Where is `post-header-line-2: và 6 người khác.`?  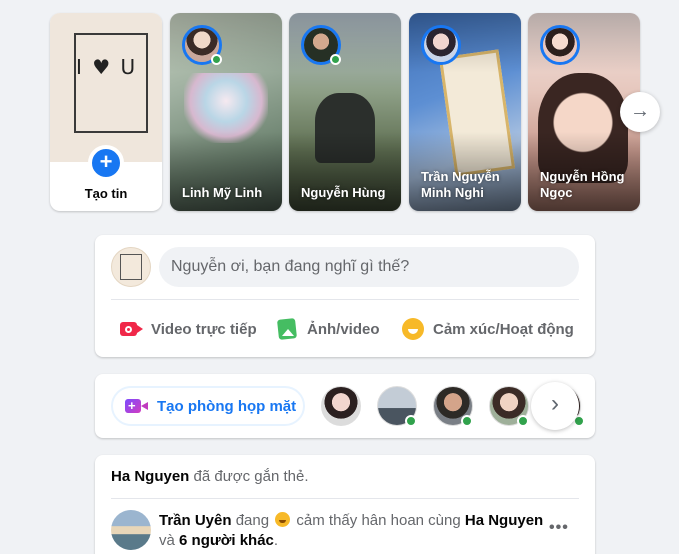
post-header-line-2: và 6 người khác. is located at coordinates (218, 540).